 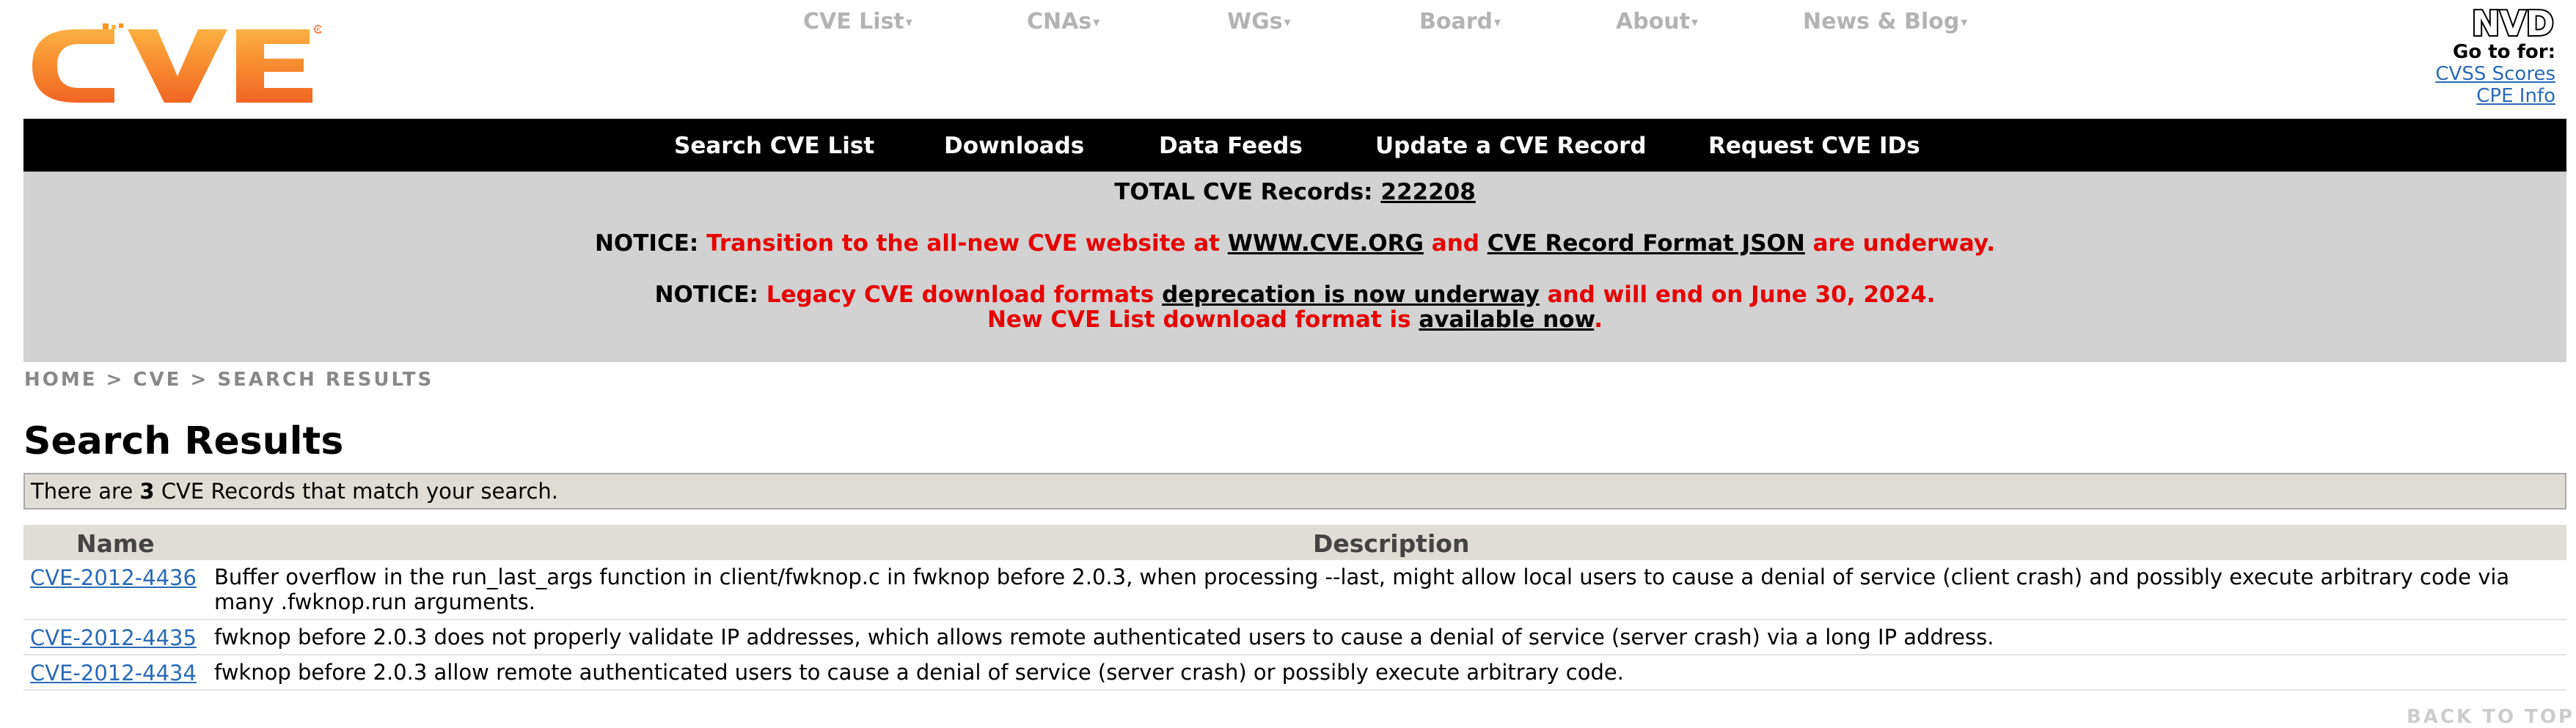 I want to click on nav-cve-list: CVE List ▾, so click(x=858, y=21).